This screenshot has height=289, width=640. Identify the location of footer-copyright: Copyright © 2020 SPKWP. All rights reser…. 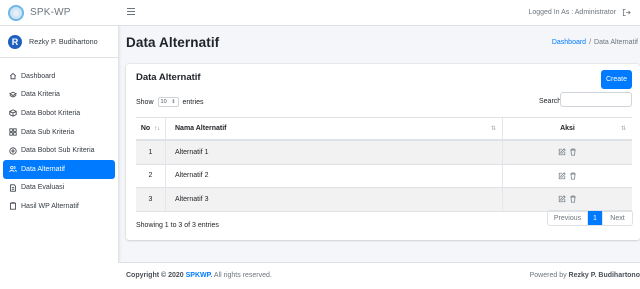
(199, 275).